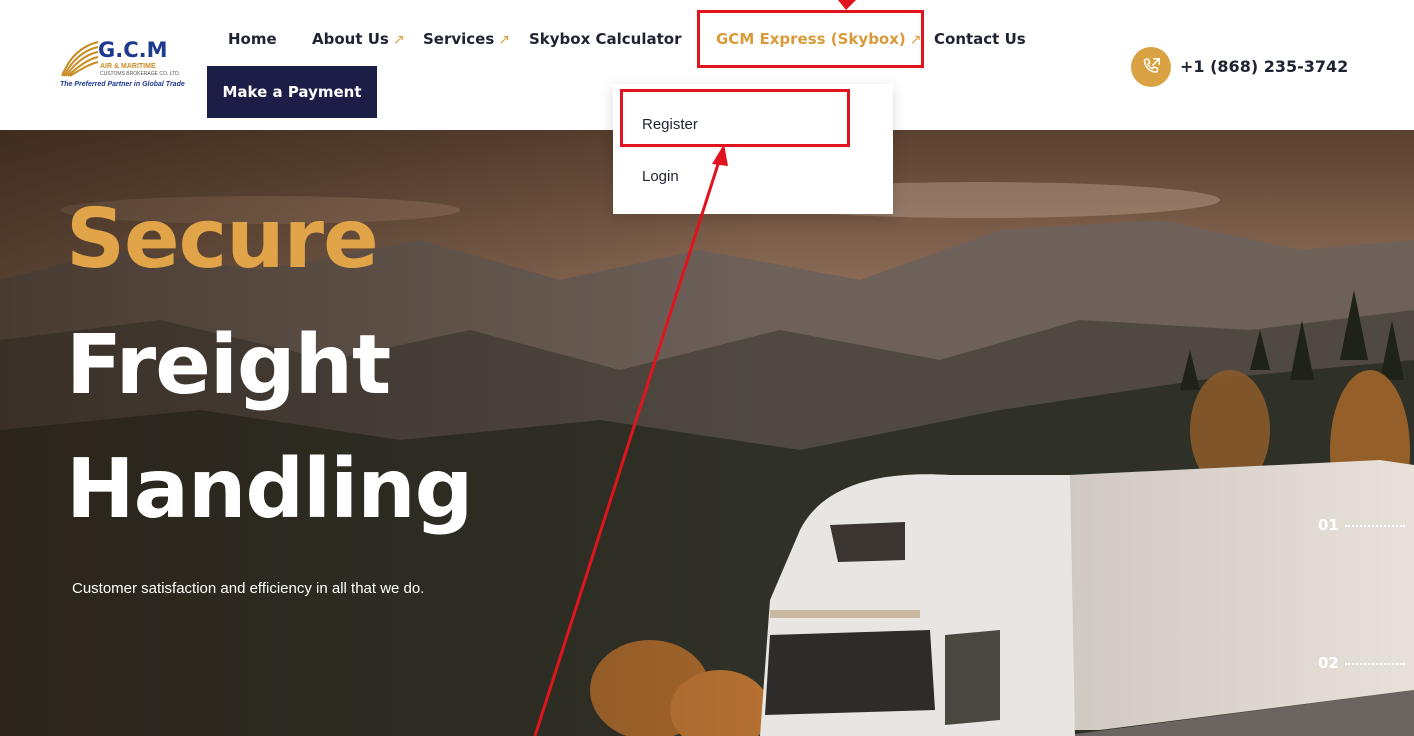 The height and width of the screenshot is (736, 1414). I want to click on logo-tagline: The Preferred Partner in Global Trade, so click(122, 84).